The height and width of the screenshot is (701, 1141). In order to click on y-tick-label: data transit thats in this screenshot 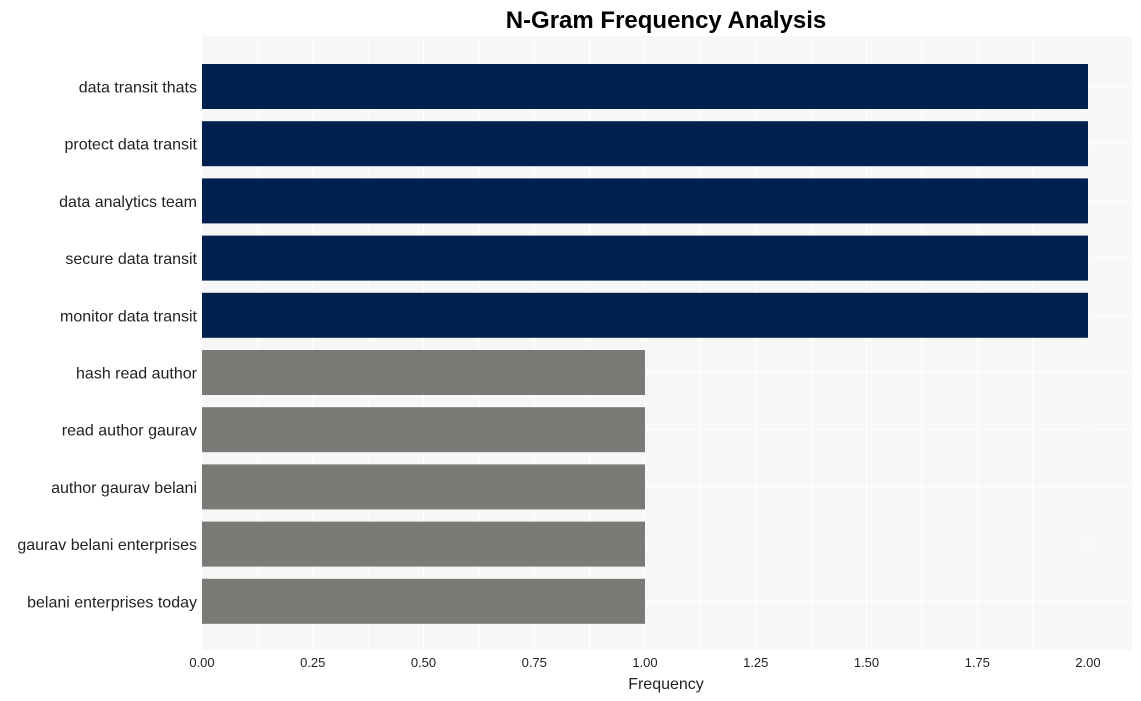, I will do `click(138, 88)`.